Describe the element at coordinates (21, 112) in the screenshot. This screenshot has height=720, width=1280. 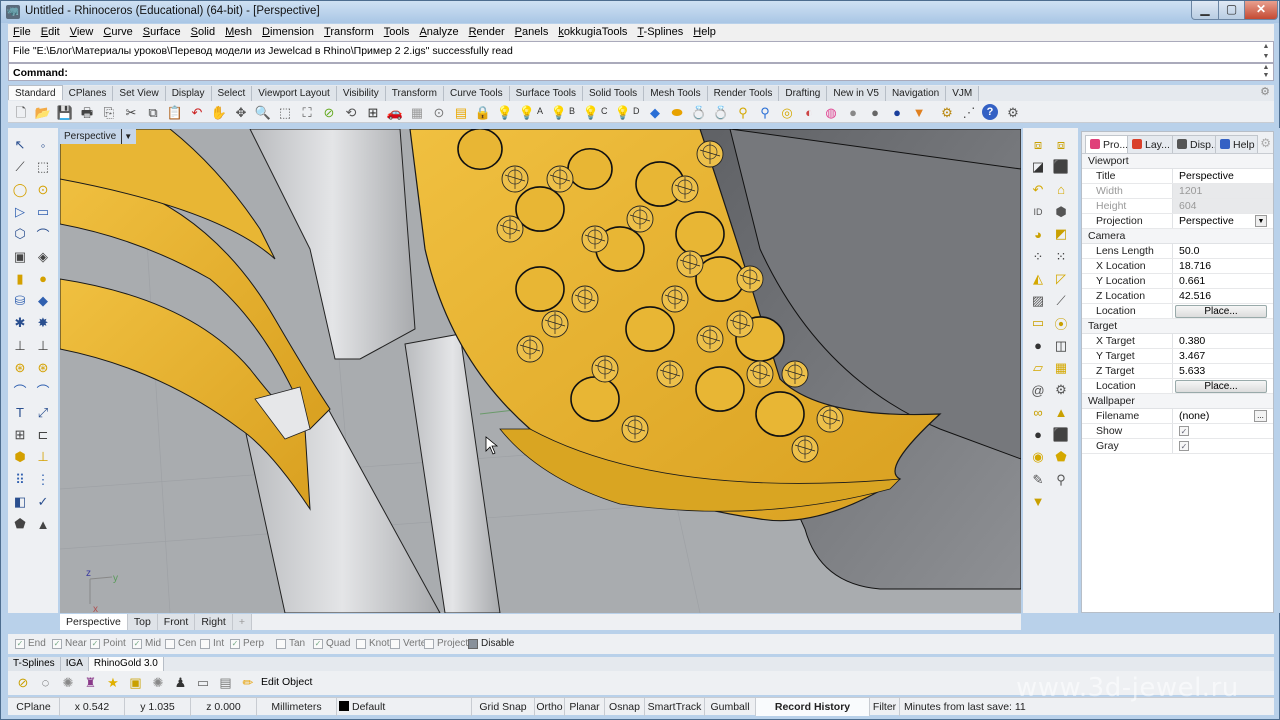
I see `new-icon: 🗋` at that location.